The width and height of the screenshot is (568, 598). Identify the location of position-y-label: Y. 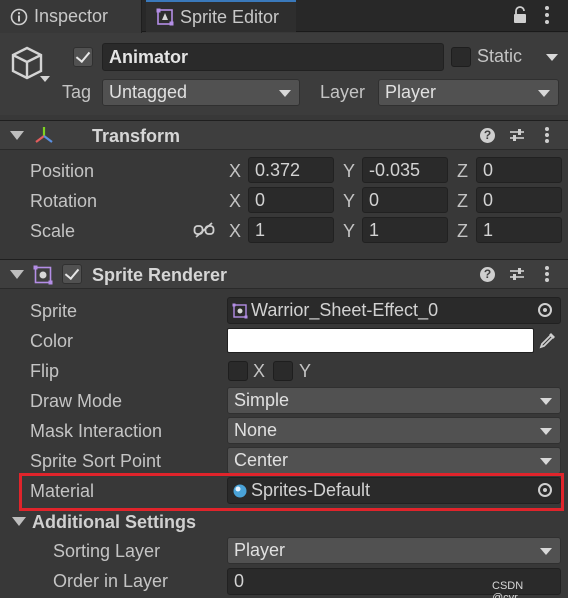
(349, 171).